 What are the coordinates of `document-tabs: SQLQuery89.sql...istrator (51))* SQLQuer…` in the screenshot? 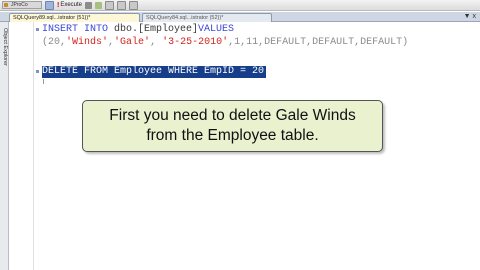 It's located at (240, 17).